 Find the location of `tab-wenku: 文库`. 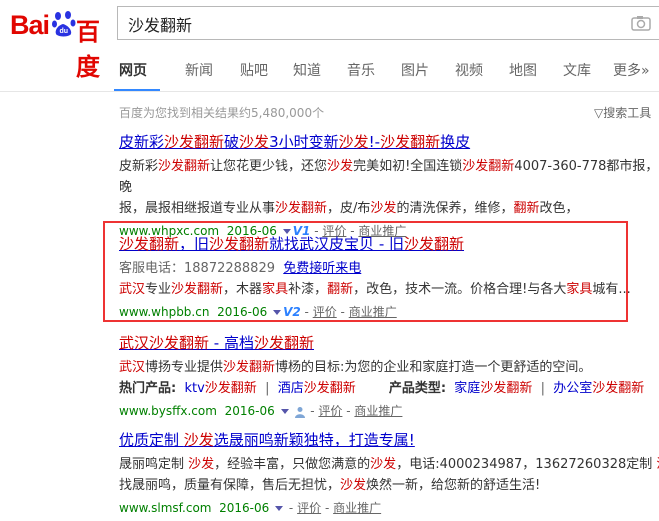

tab-wenku: 文库 is located at coordinates (577, 70).